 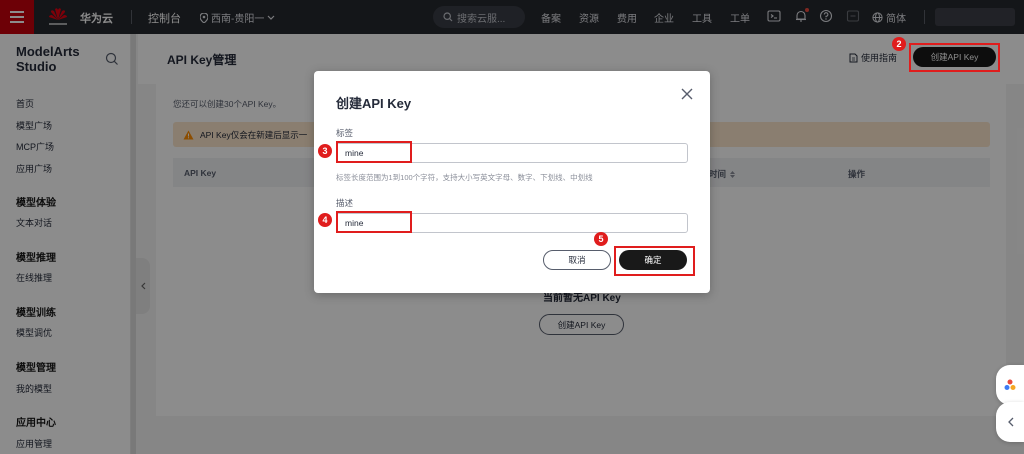 What do you see at coordinates (325, 220) in the screenshot?
I see `step-badge-4: 4` at bounding box center [325, 220].